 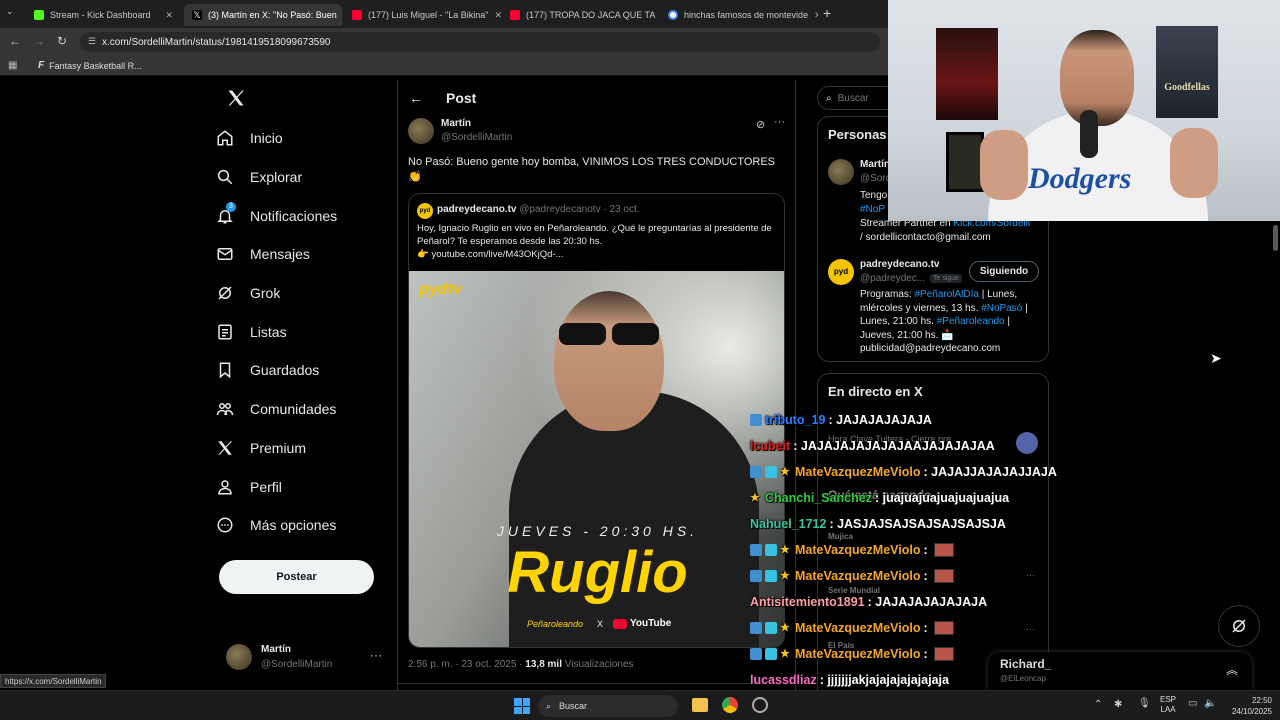 What do you see at coordinates (1239, 626) in the screenshot?
I see `grok-floating-button` at bounding box center [1239, 626].